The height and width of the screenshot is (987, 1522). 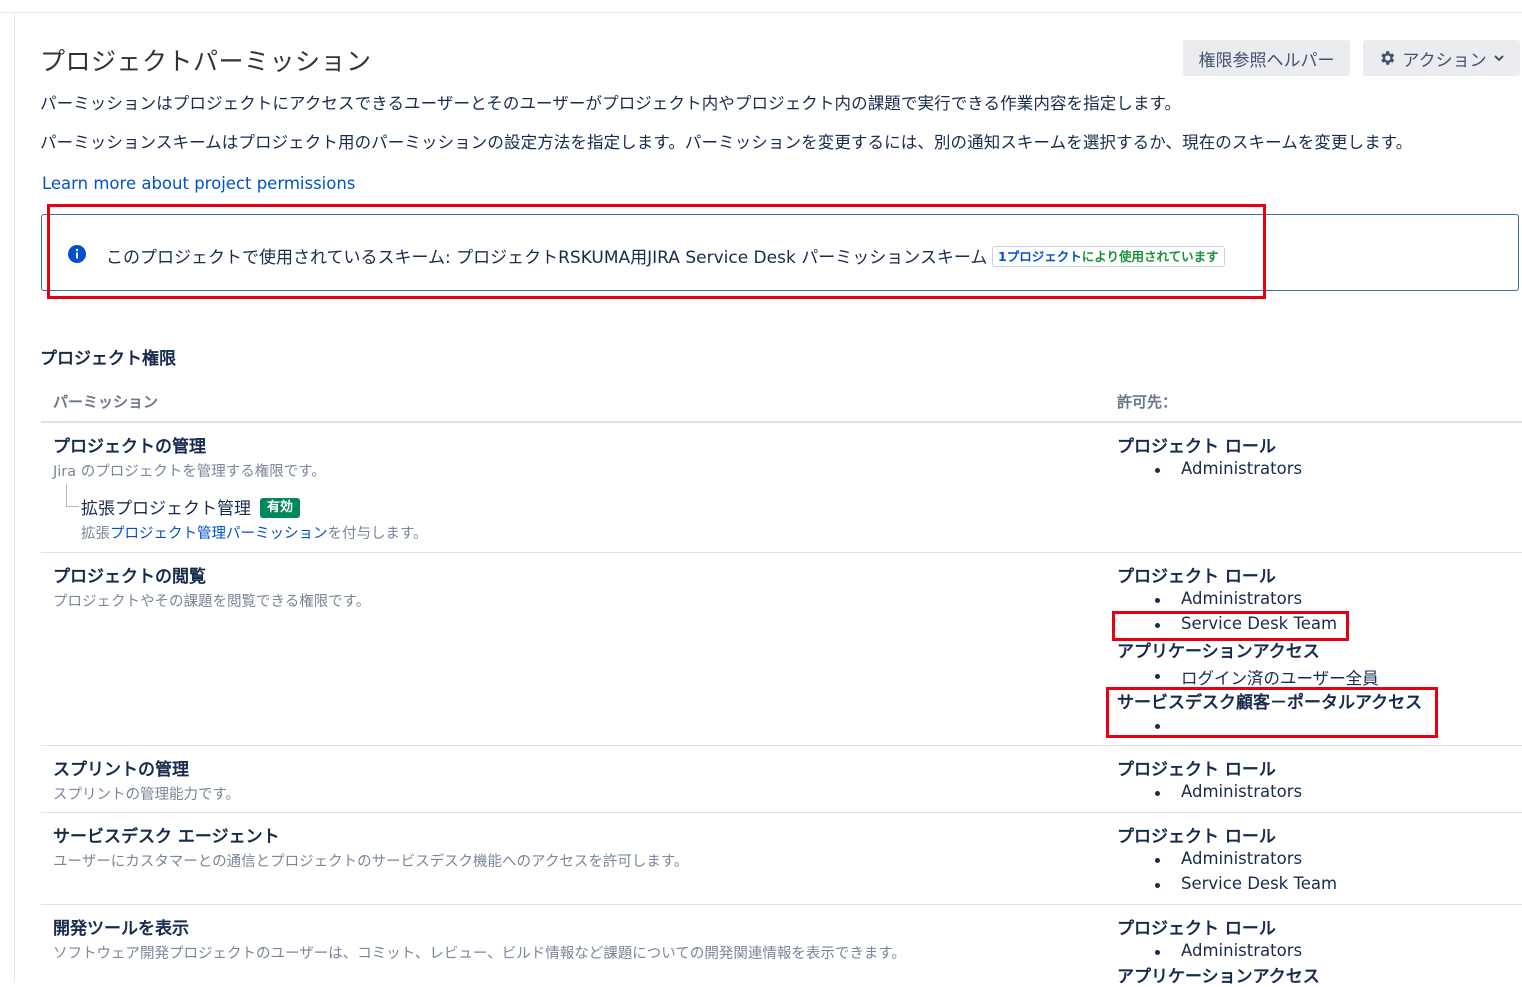 I want to click on actions-button: アクション, so click(x=1441, y=58).